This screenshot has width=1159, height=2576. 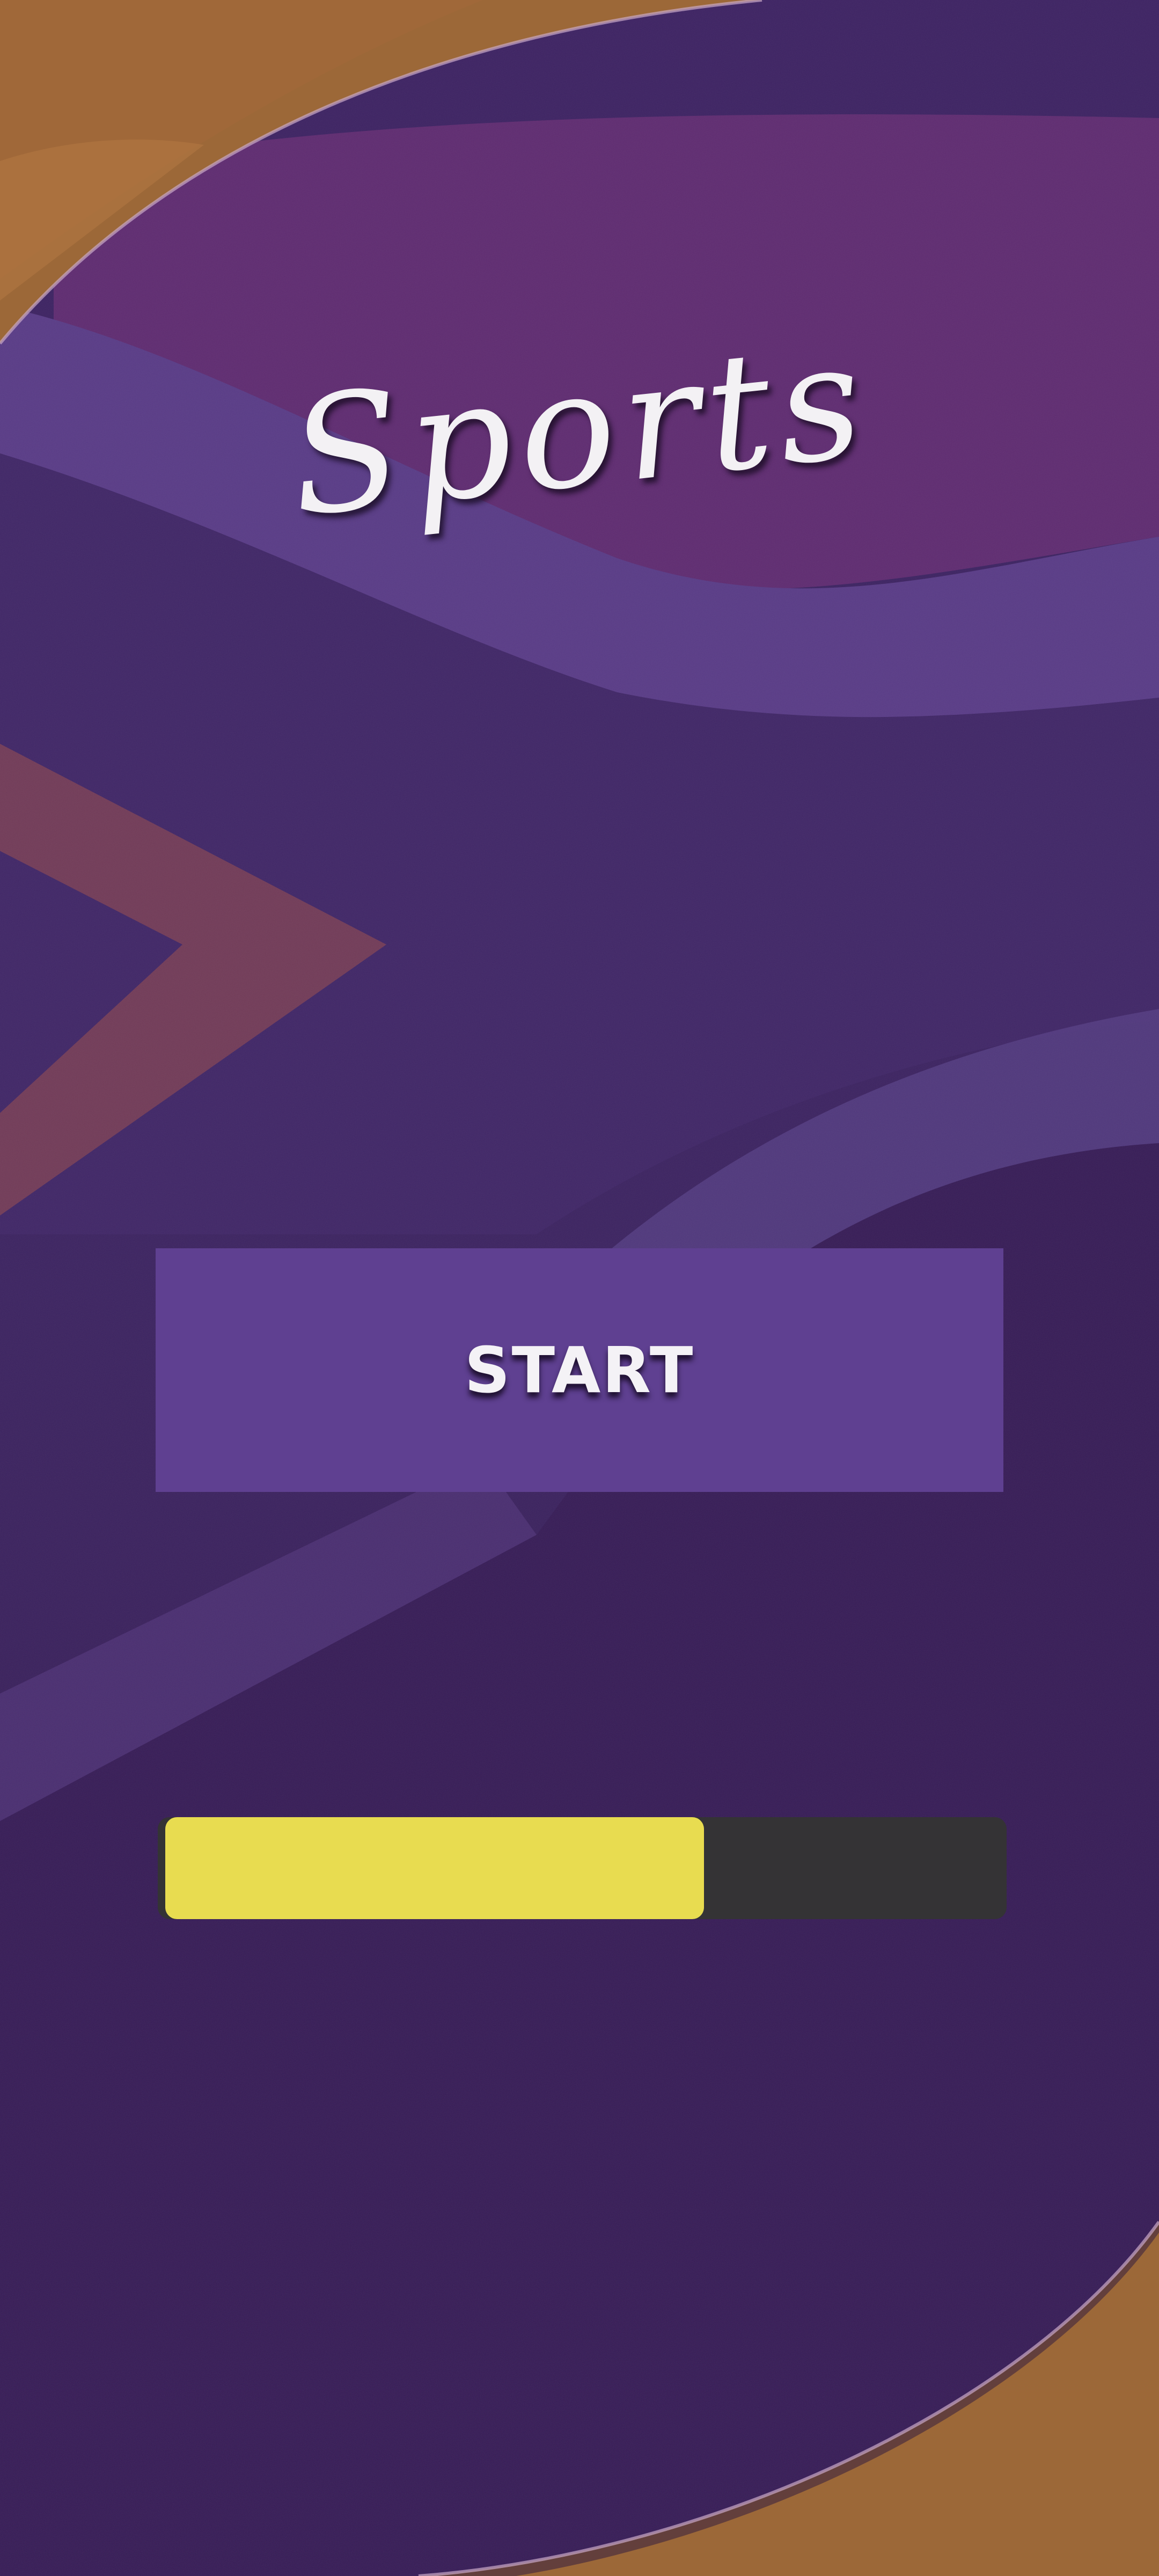 I want to click on start-button-label: START, so click(x=579, y=1370).